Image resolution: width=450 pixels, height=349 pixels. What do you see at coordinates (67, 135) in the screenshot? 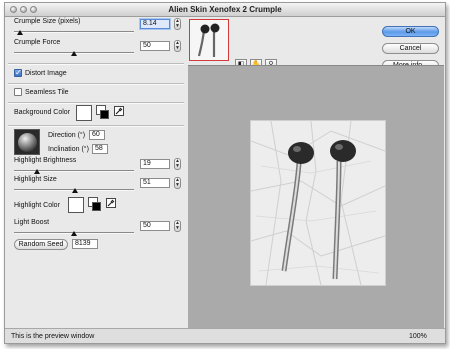
I see `direction-label: Direction (°)` at bounding box center [67, 135].